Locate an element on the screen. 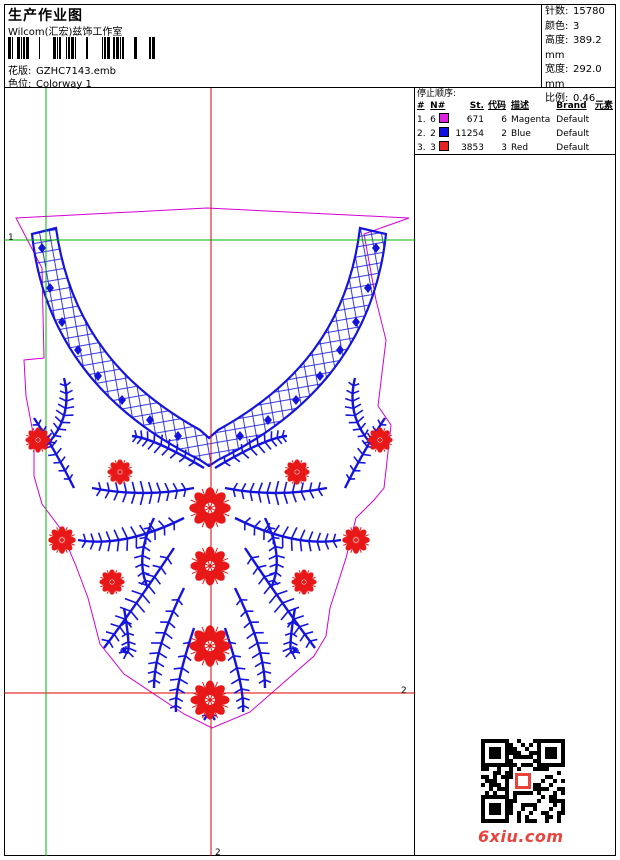  stop-row: 1. 6 671 6 Magenta Default is located at coordinates (515, 120).